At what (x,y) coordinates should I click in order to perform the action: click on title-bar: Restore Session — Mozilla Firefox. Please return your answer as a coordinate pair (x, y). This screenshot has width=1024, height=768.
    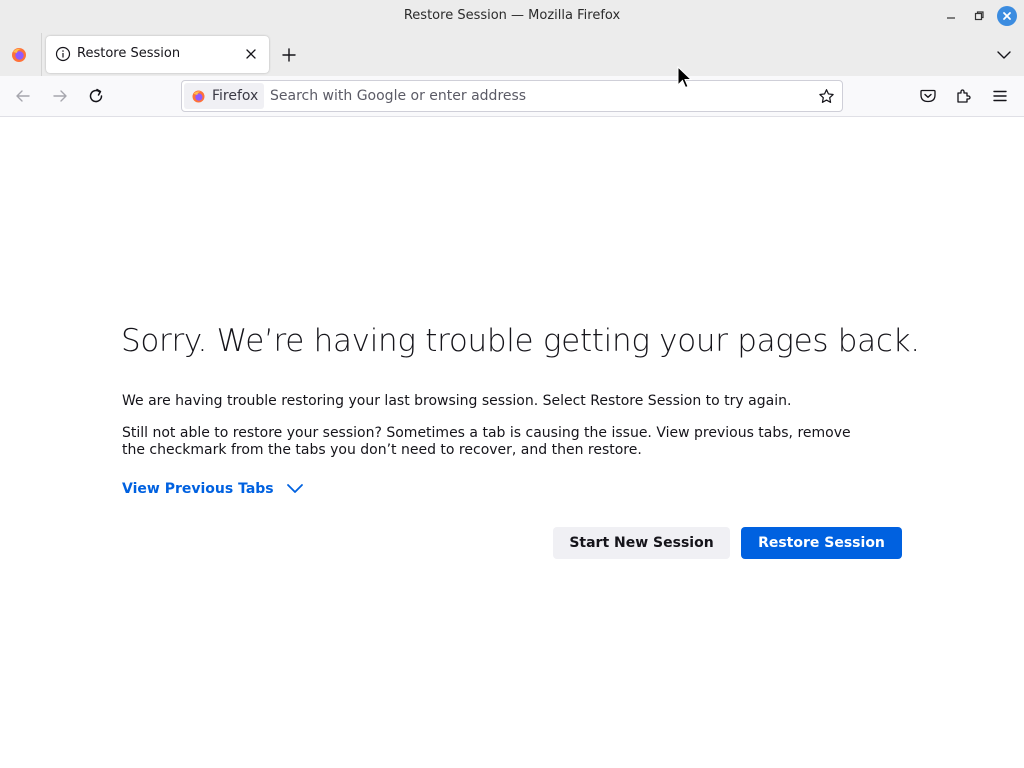
    Looking at the image, I should click on (512, 16).